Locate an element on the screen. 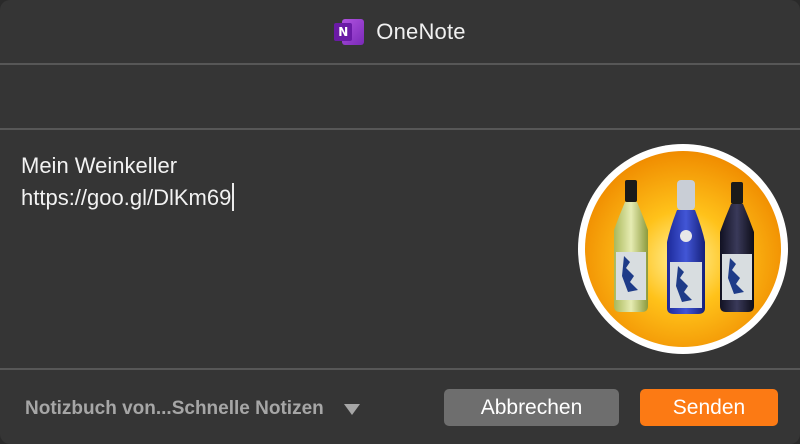 The width and height of the screenshot is (800, 444). footer-divider is located at coordinates (400, 369).